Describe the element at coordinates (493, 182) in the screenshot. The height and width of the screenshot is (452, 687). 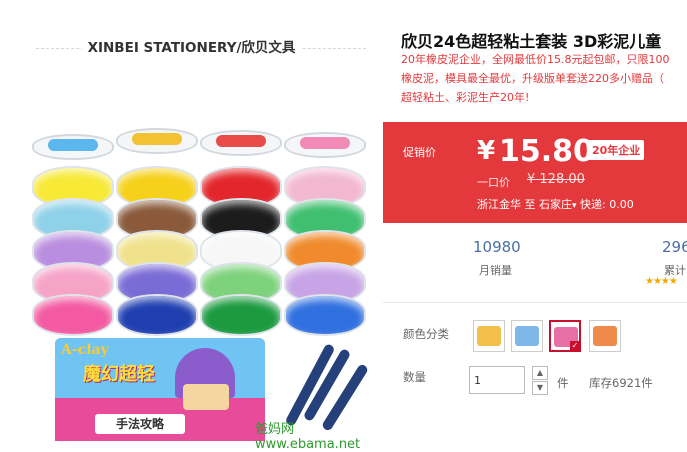
I see `original-price-label: 一口价` at that location.